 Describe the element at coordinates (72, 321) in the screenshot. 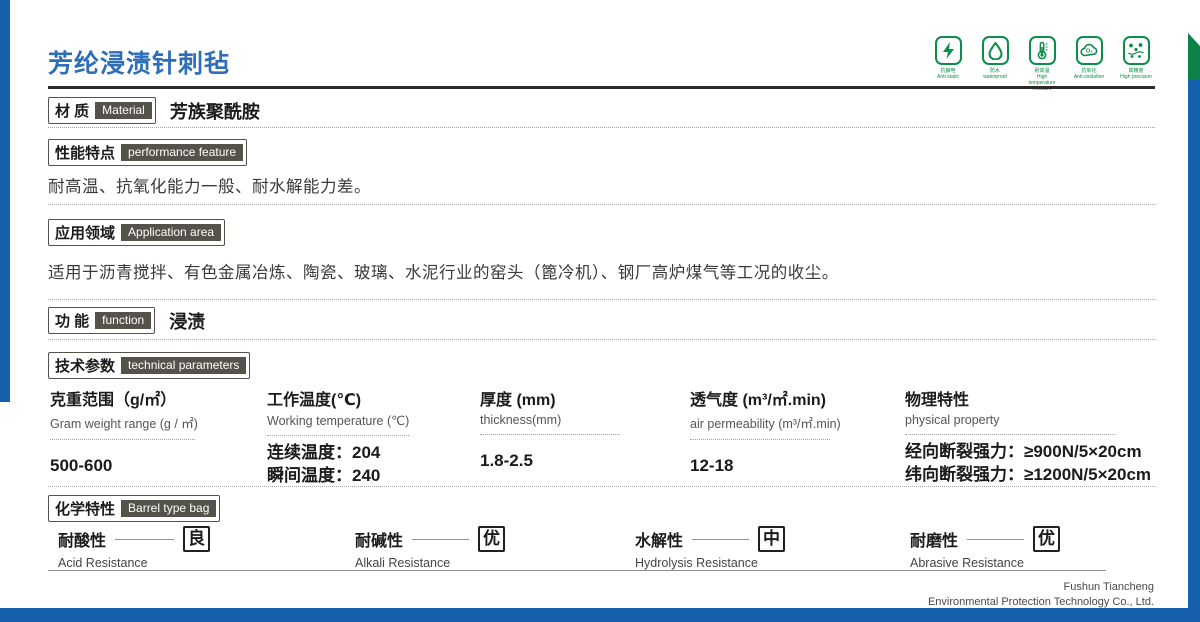

I see `function-label-cn: 功 能` at that location.